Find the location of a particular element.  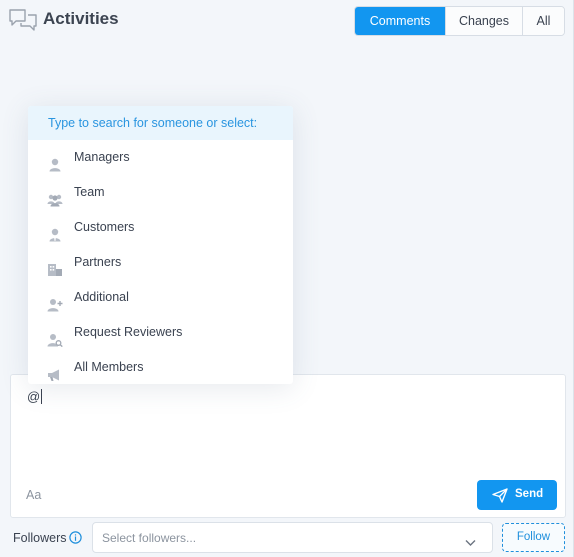

tab-changes: Changes is located at coordinates (483, 21).